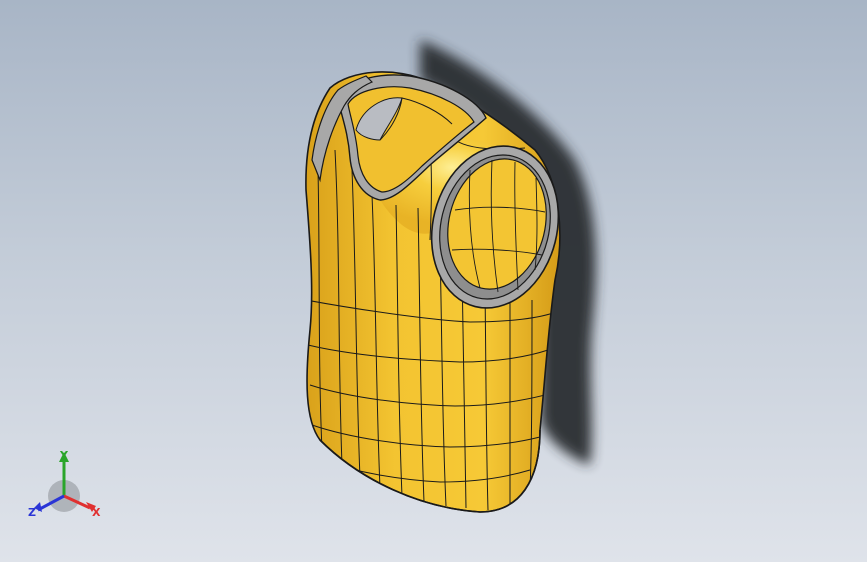 This screenshot has width=867, height=562. Describe the element at coordinates (96, 512) in the screenshot. I see `x-axis-label: X` at that location.